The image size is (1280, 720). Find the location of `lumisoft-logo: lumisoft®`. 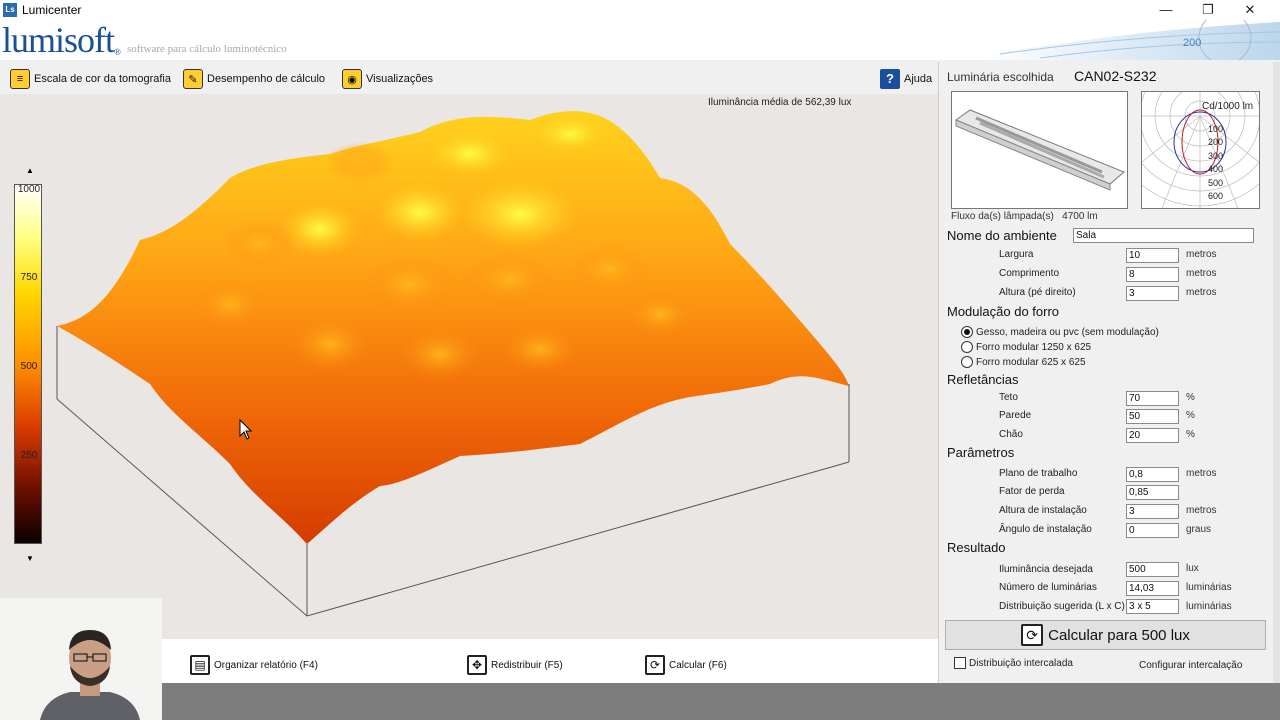

lumisoft-logo: lumisoft® is located at coordinates (61, 40).